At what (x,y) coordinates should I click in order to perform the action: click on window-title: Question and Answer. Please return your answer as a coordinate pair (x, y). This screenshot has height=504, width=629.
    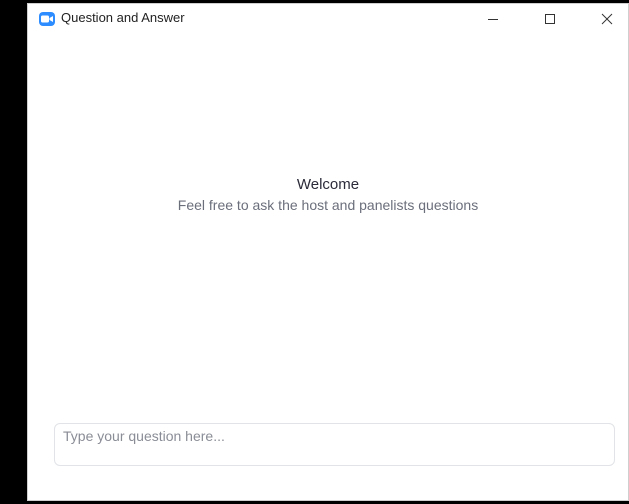
    Looking at the image, I should click on (123, 17).